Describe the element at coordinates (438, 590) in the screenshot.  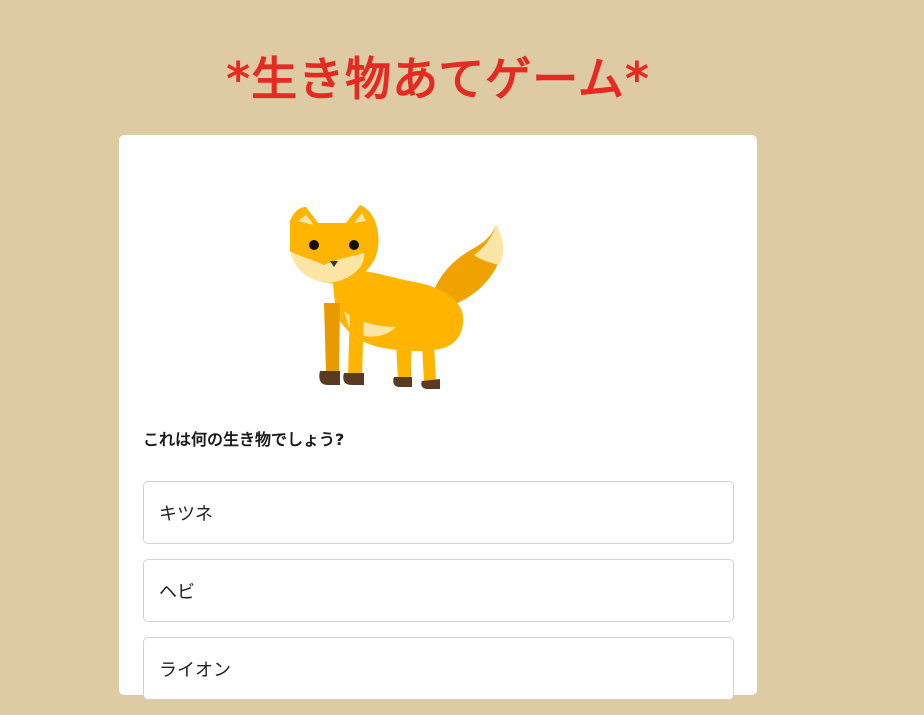
I see `answer-option-2: ヘビ` at that location.